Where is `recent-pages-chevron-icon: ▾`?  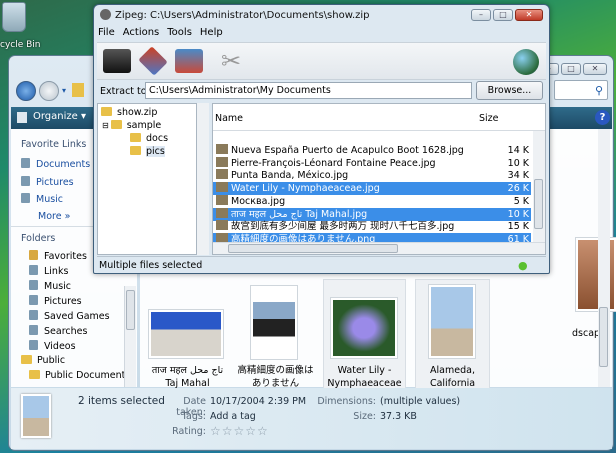 recent-pages-chevron-icon: ▾ is located at coordinates (64, 90).